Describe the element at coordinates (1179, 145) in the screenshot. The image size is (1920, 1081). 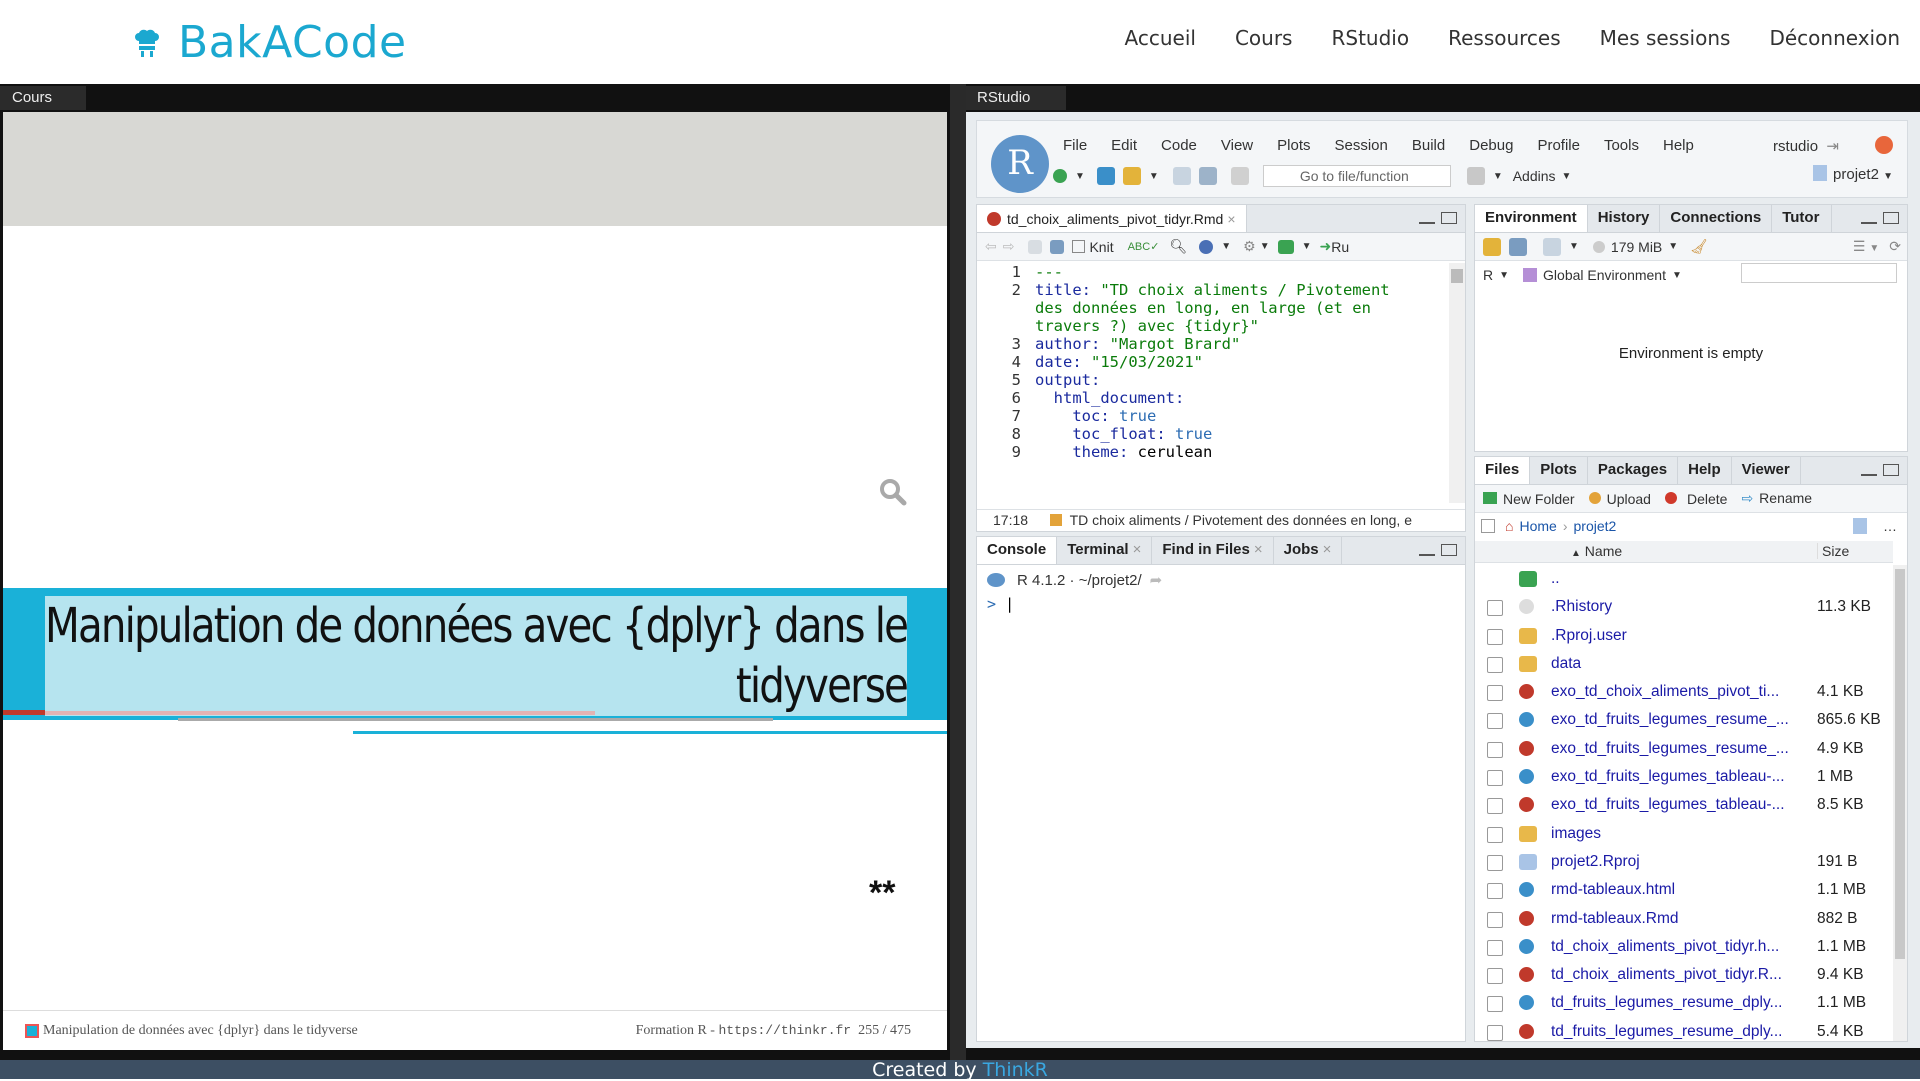
I see `menu-code: Code` at that location.